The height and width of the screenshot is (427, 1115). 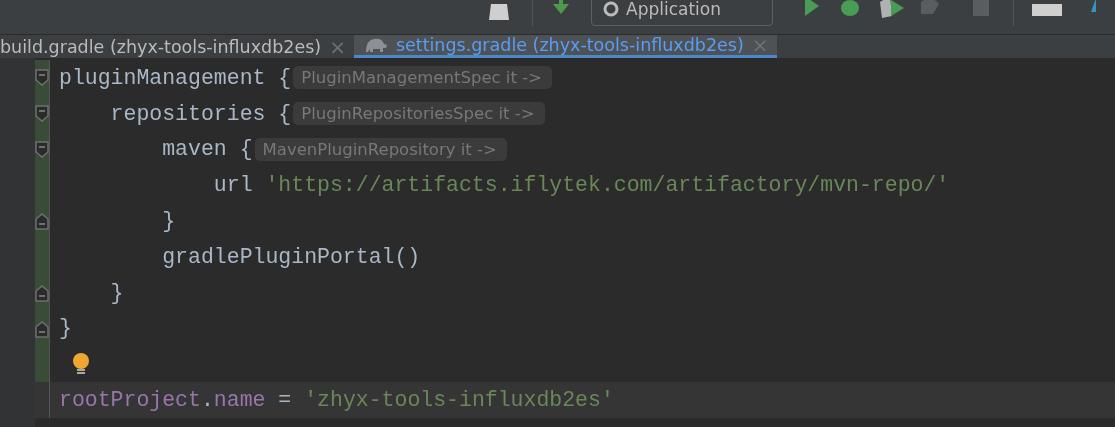 I want to click on code-text: =, so click(x=285, y=400).